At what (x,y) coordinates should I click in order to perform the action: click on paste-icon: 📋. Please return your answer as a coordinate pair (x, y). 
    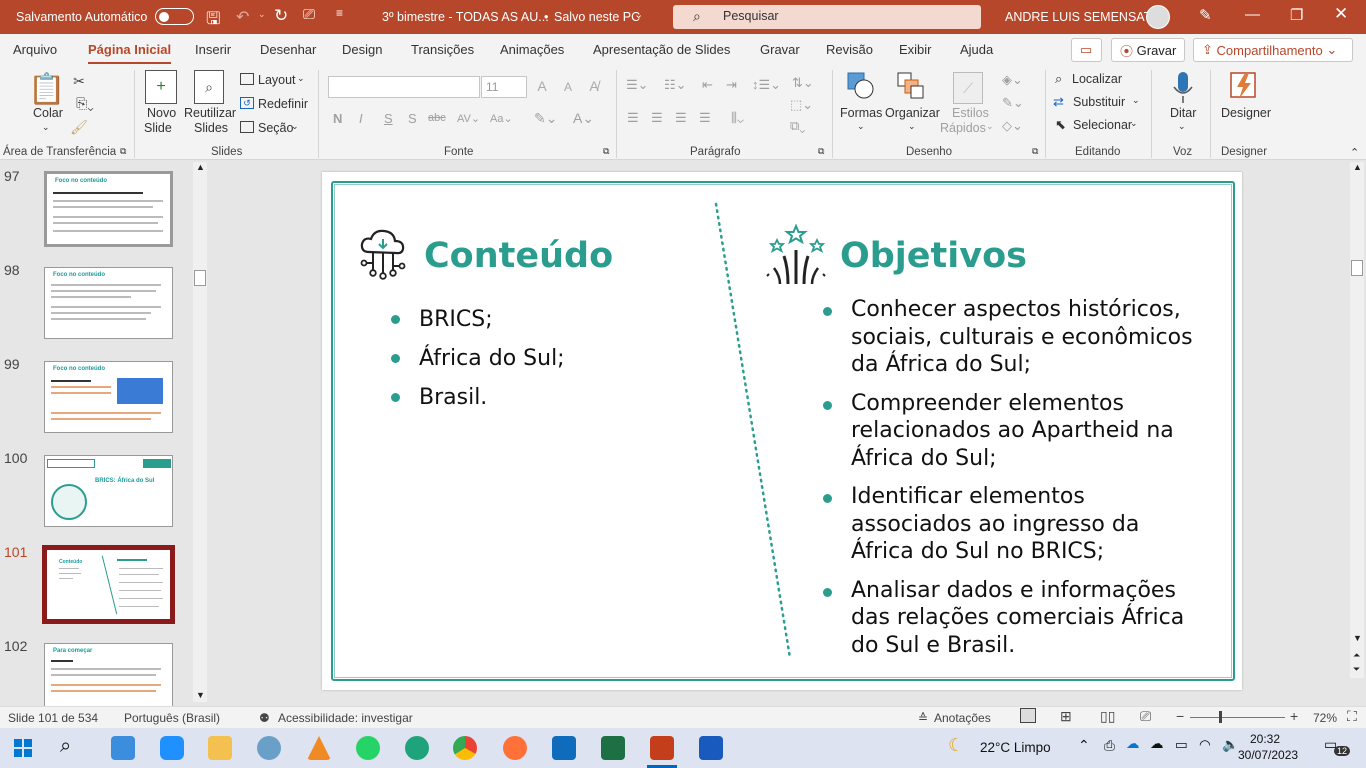
    Looking at the image, I should click on (46, 89).